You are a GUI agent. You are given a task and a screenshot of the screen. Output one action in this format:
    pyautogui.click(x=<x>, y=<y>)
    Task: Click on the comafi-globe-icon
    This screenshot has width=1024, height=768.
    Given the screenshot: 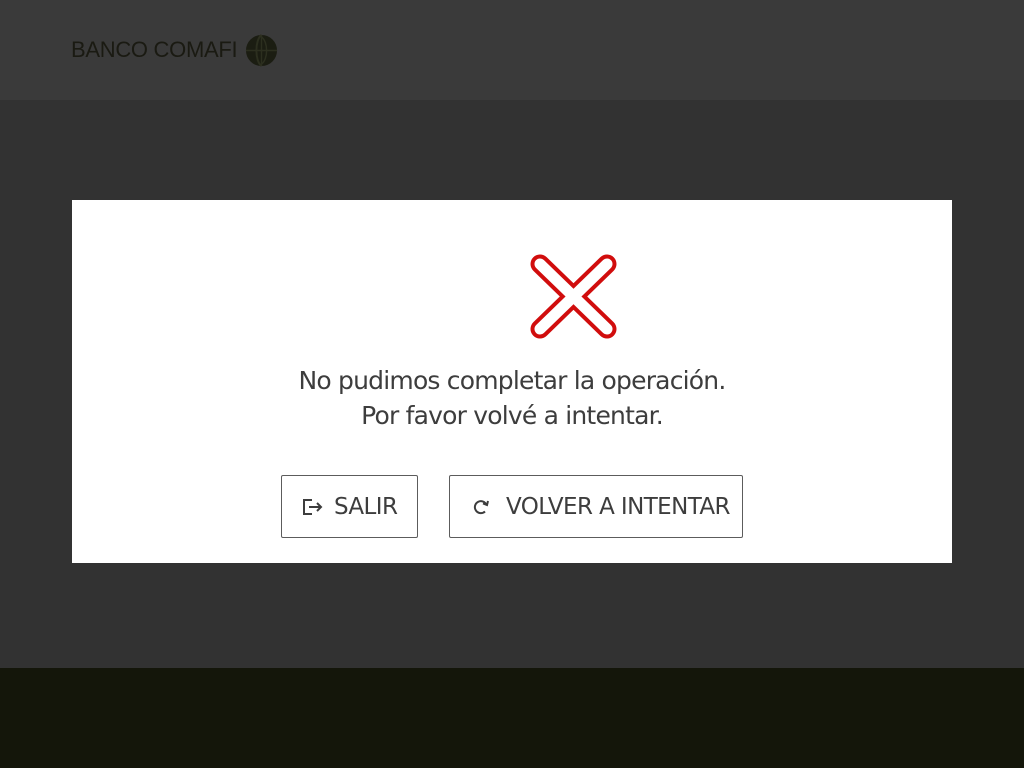 What is the action you would take?
    pyautogui.click(x=262, y=50)
    